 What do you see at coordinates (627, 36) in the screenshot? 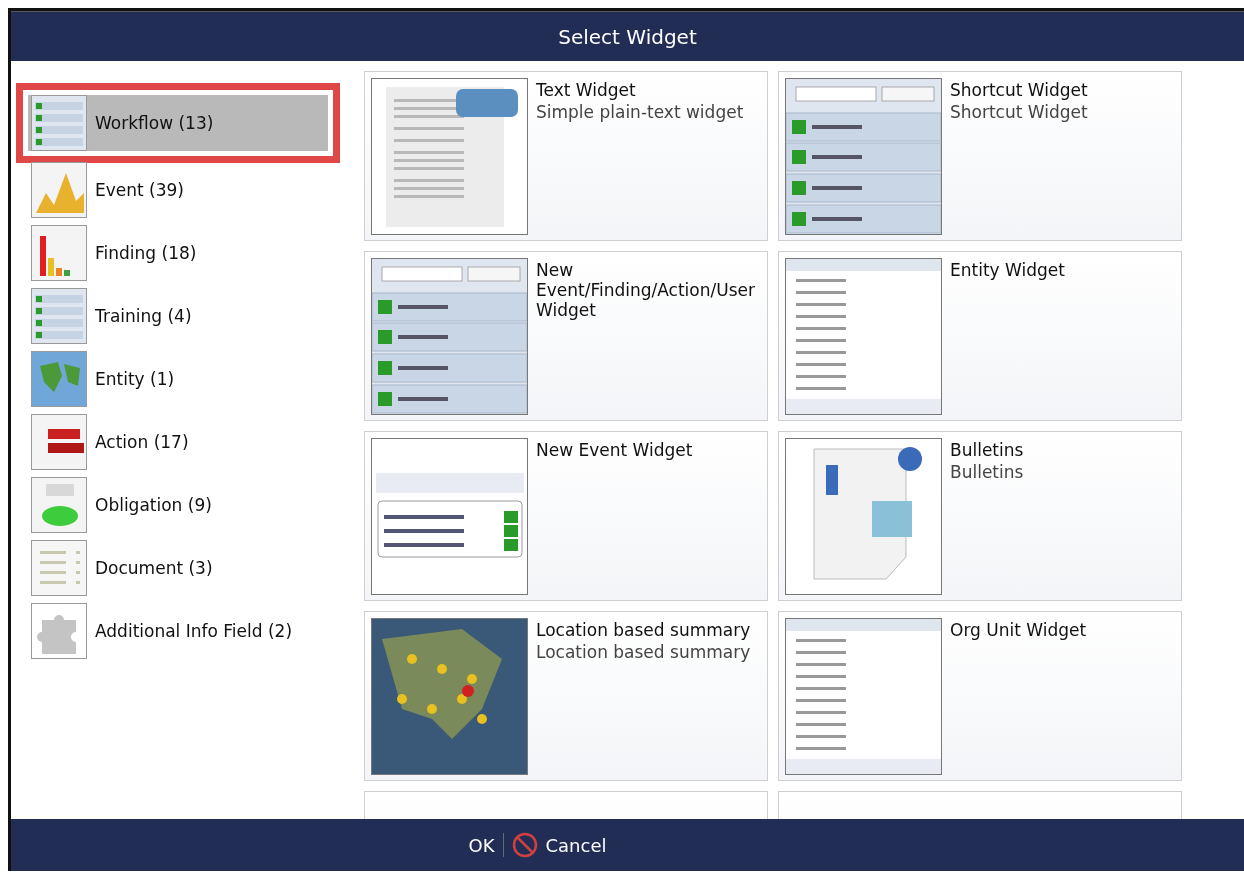
I see `dialog-title: Select Widget` at bounding box center [627, 36].